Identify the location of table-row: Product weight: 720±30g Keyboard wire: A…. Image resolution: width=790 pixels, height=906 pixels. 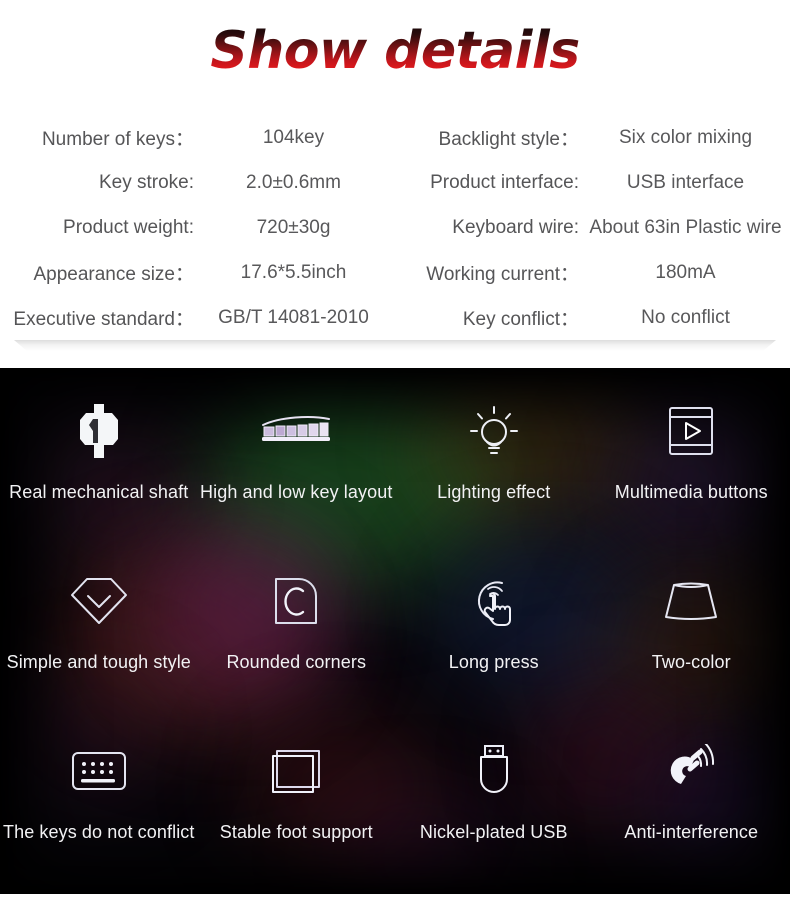
(395, 227).